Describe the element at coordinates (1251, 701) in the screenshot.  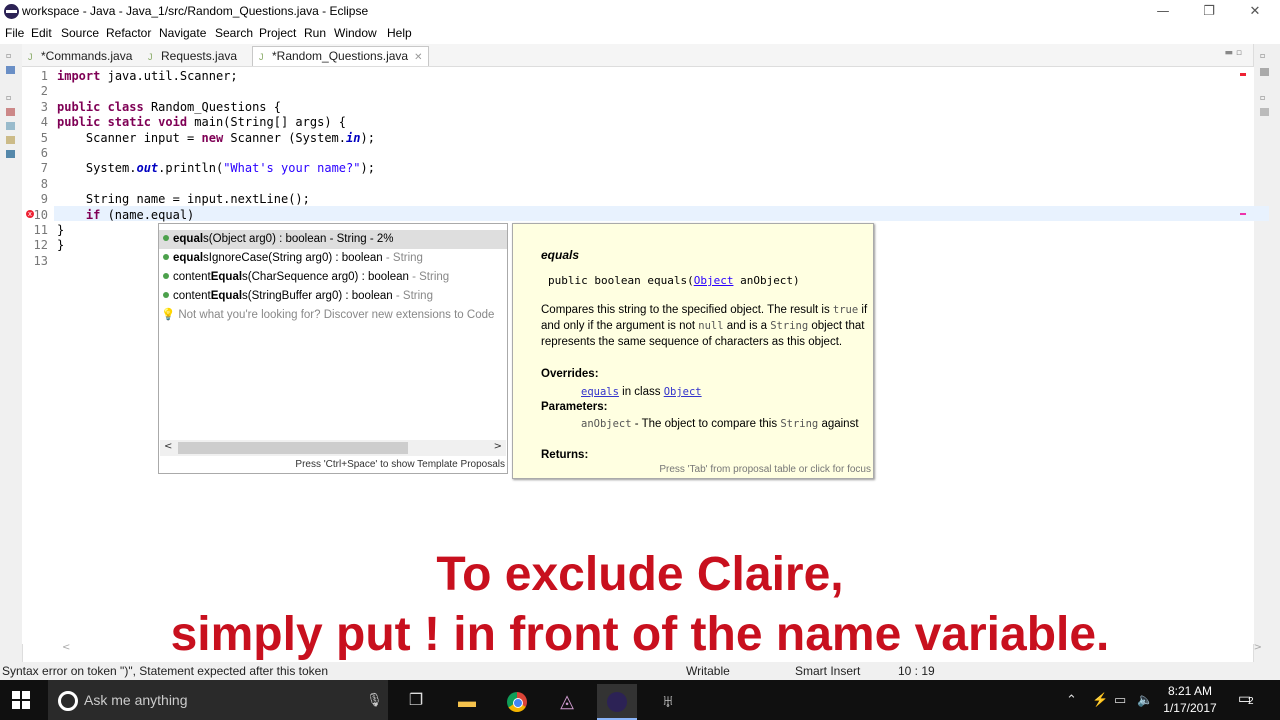
I see `notification-count: 2` at that location.